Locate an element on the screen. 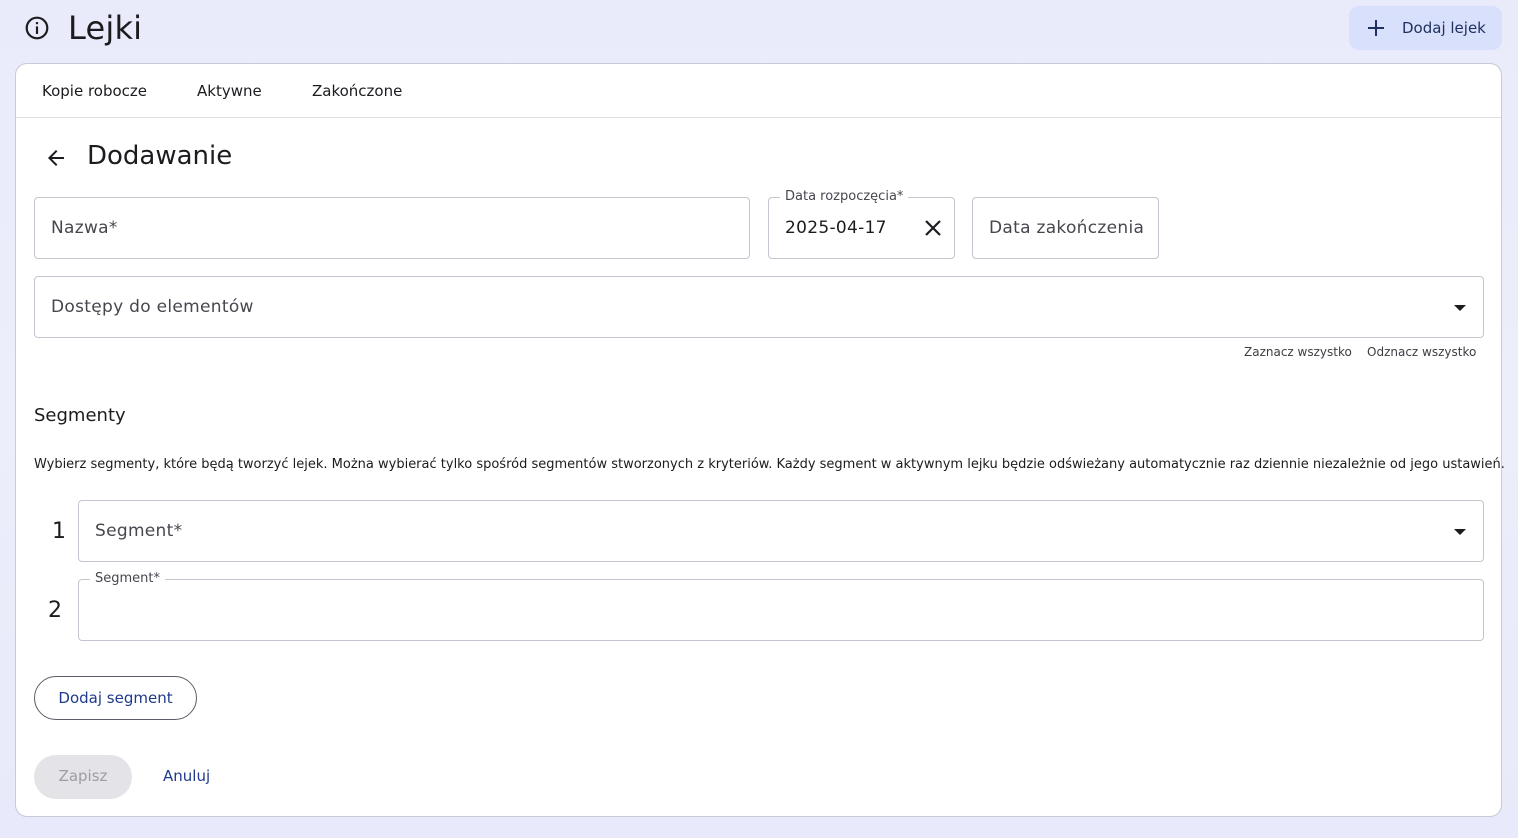  end-date-field: Data zakończenia is located at coordinates (1065, 228).